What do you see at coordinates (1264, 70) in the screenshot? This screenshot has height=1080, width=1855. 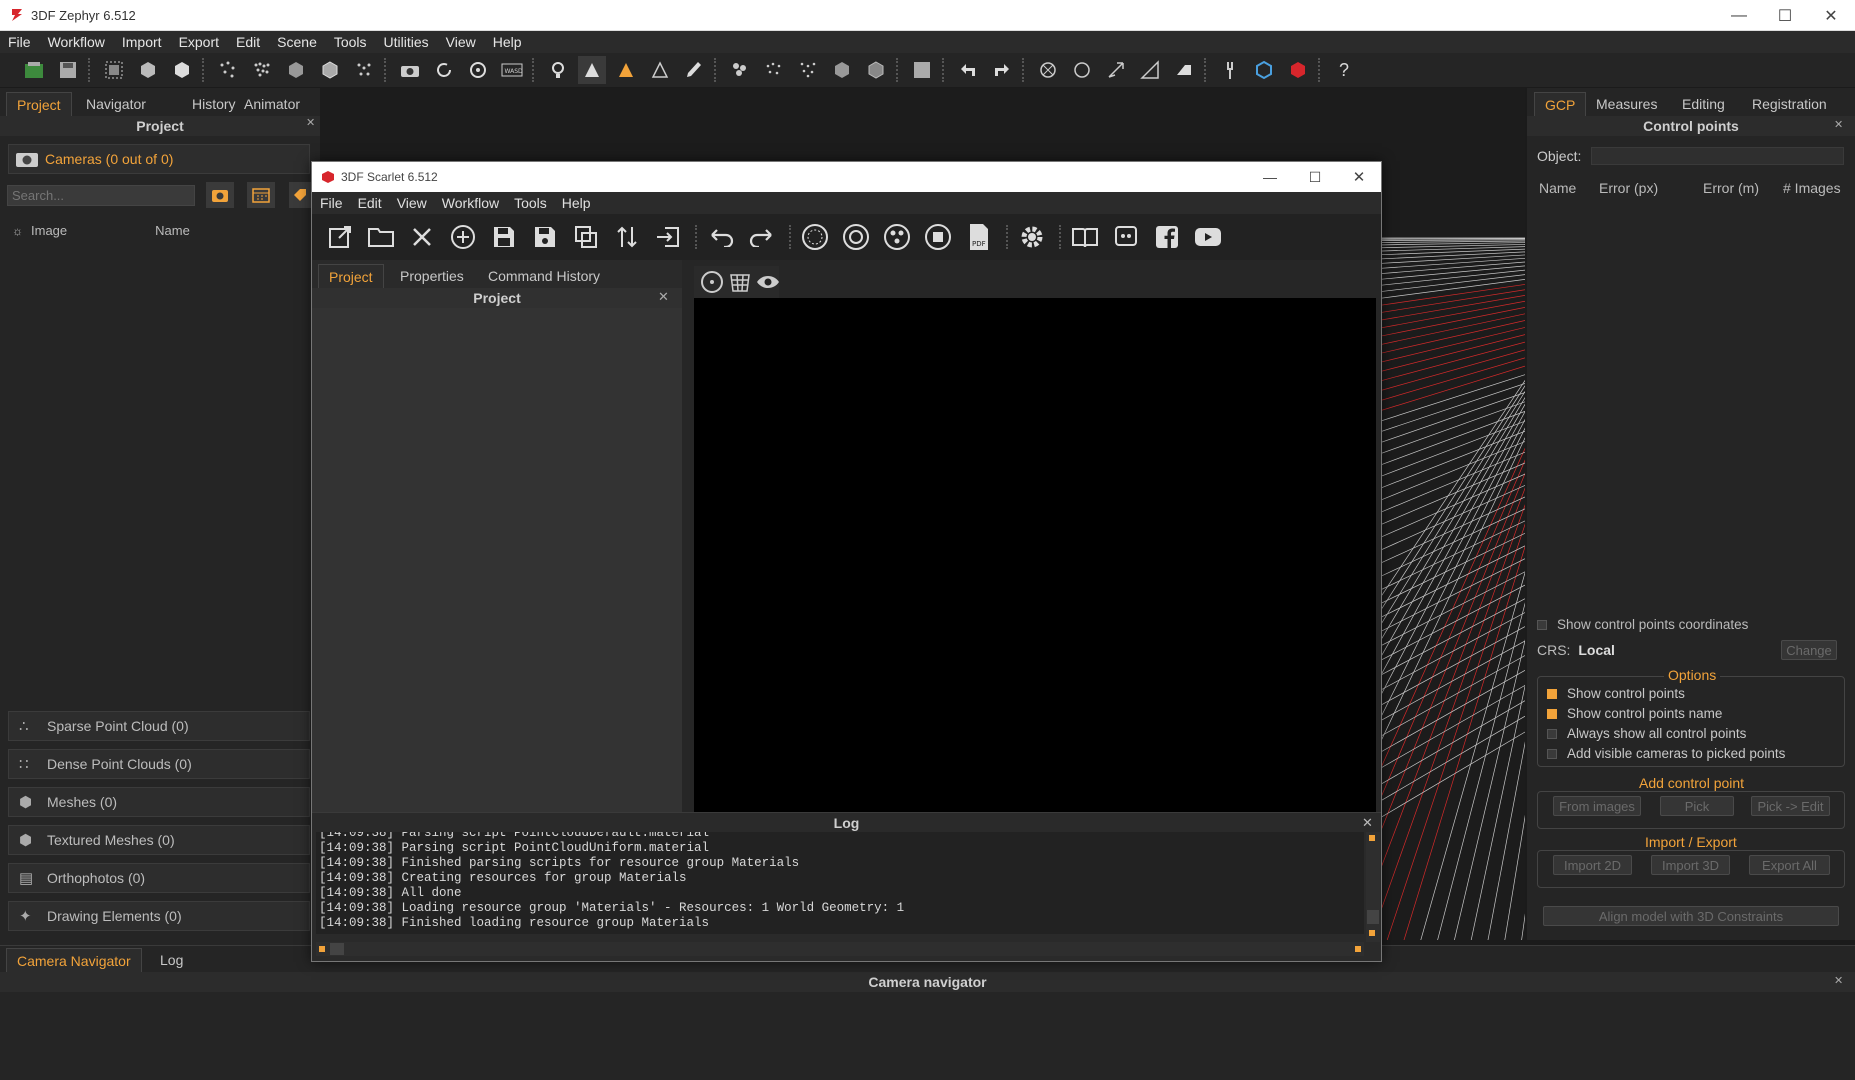 I see `cube-3df-icon` at bounding box center [1264, 70].